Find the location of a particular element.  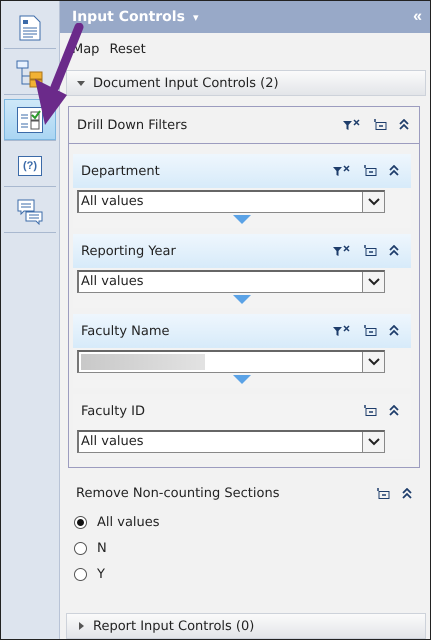

comments-icon is located at coordinates (30, 211).